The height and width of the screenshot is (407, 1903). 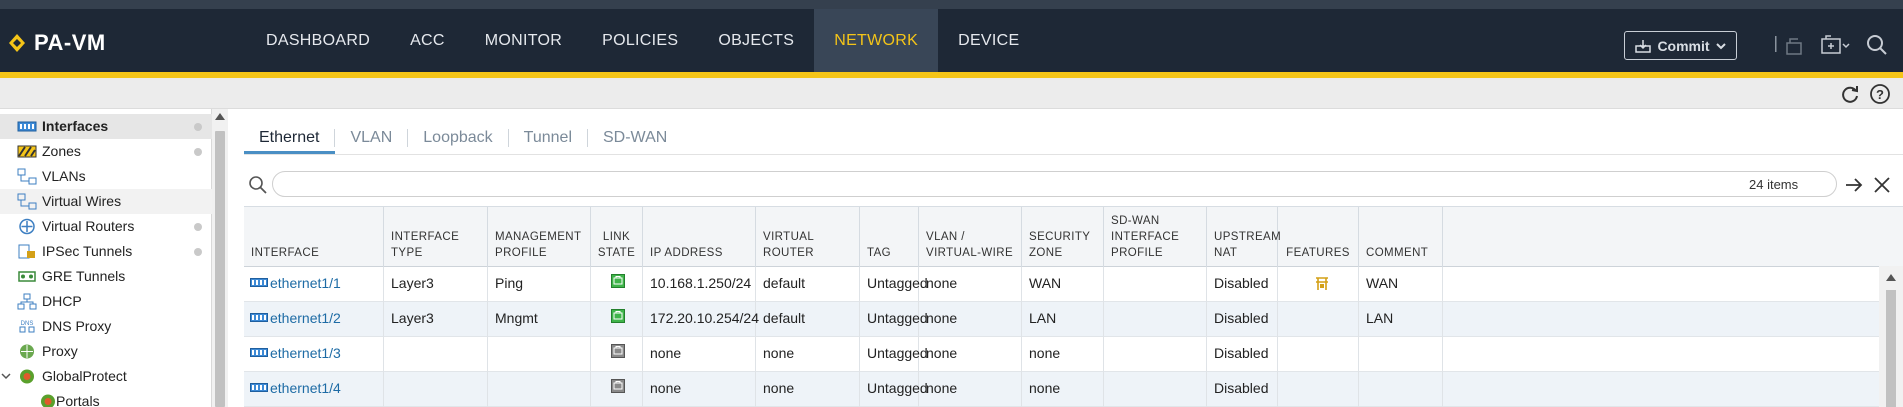 I want to click on interface-link: ethernet1/2, so click(x=305, y=318).